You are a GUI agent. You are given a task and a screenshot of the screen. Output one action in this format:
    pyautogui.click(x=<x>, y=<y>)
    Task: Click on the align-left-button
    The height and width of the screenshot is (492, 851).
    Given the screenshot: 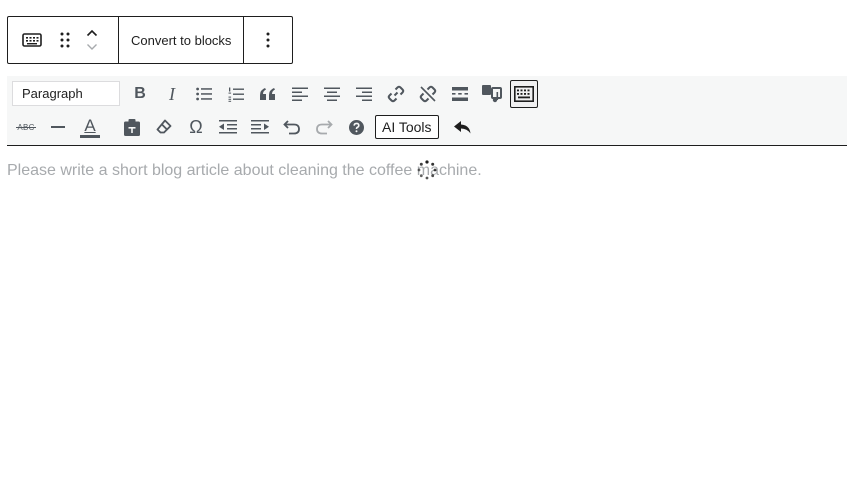 What is the action you would take?
    pyautogui.click(x=300, y=94)
    